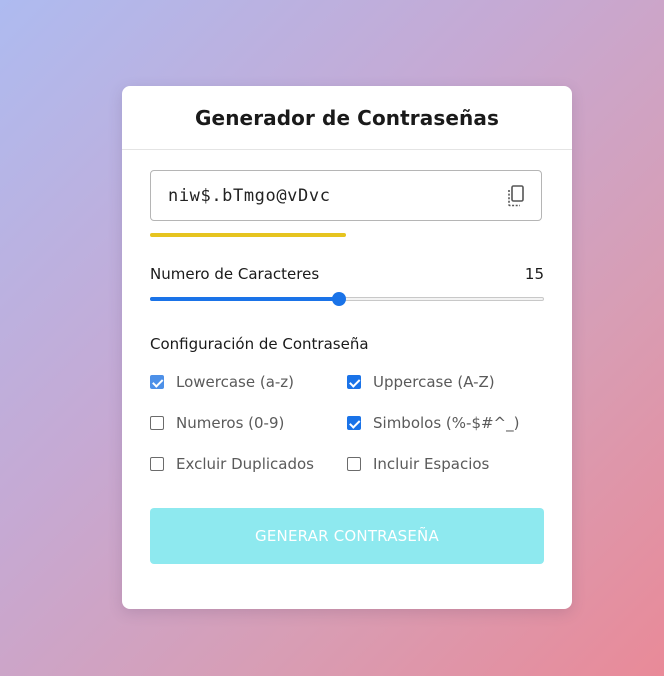 The width and height of the screenshot is (664, 676). I want to click on length-slider, so click(347, 299).